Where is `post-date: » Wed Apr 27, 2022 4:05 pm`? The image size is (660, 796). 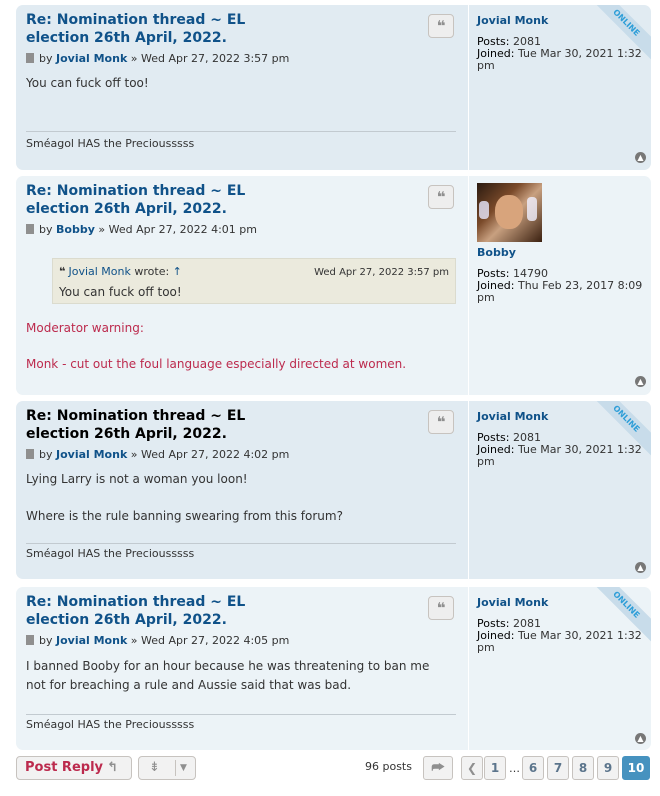 post-date: » Wed Apr 27, 2022 4:05 pm is located at coordinates (210, 640).